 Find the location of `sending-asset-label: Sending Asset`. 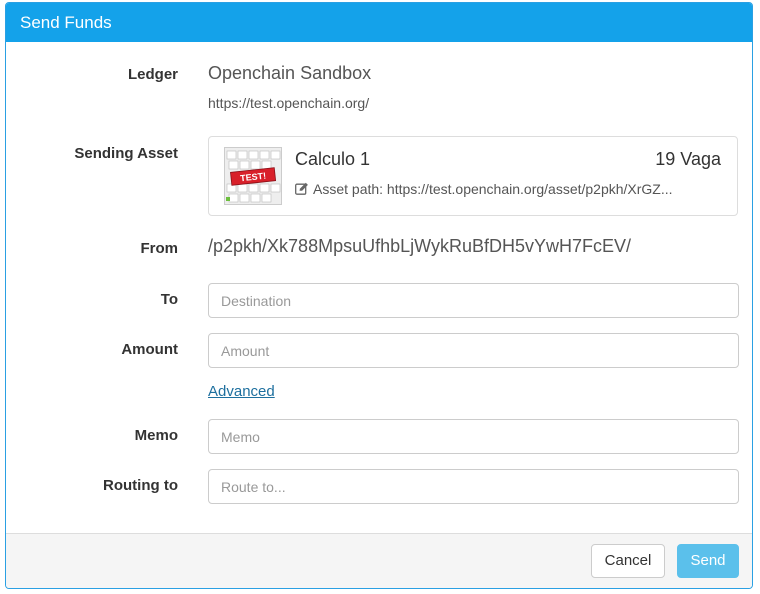

sending-asset-label: Sending Asset is located at coordinates (126, 153).